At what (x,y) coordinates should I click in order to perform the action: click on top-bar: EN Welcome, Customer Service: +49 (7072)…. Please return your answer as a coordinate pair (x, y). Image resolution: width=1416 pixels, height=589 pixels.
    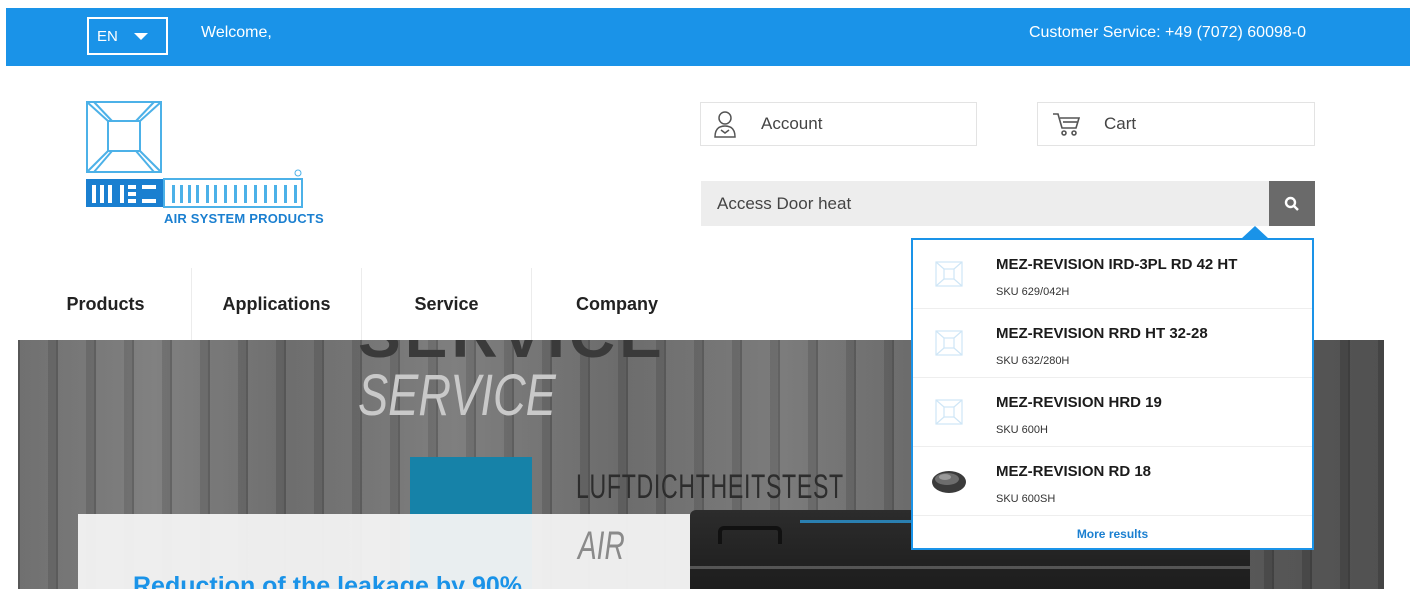
    Looking at the image, I should click on (708, 37).